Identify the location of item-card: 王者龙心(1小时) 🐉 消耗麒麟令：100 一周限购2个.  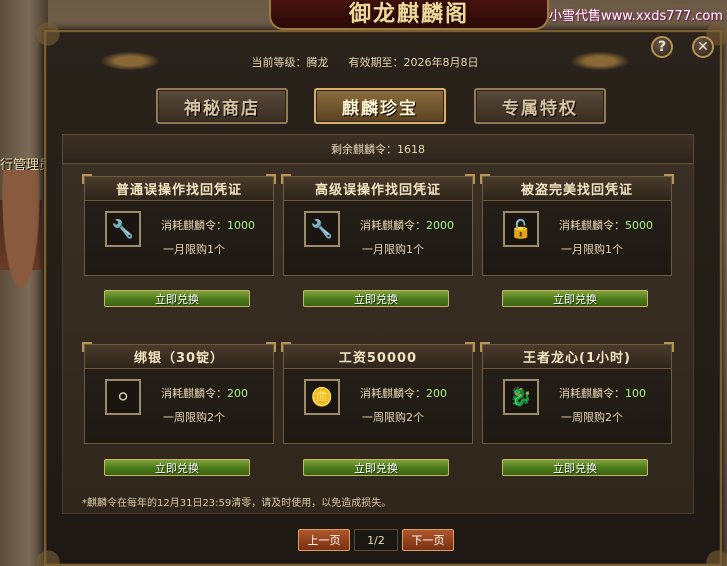
(577, 393).